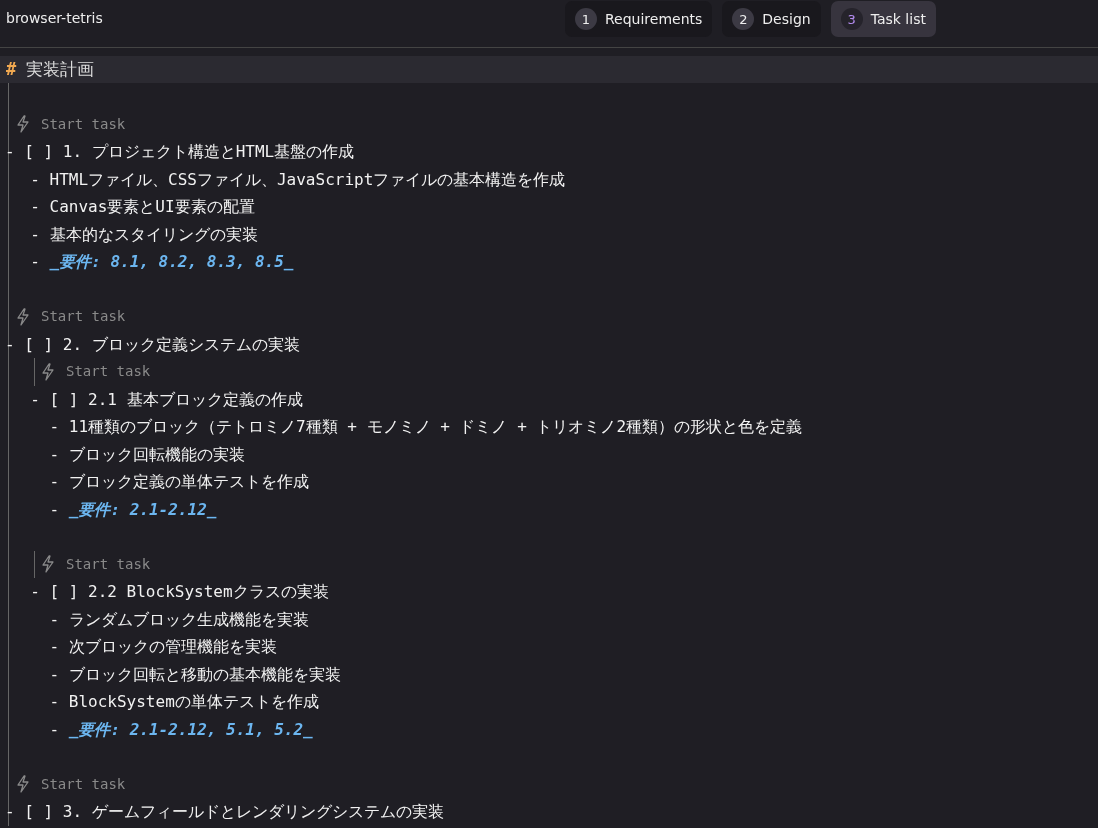  I want to click on code-line: - 11種類のブロック（テトロミノ7種類 + モノミノ + ドミノ + トリオミノ2種類）の形状と色を定義, so click(425, 426).